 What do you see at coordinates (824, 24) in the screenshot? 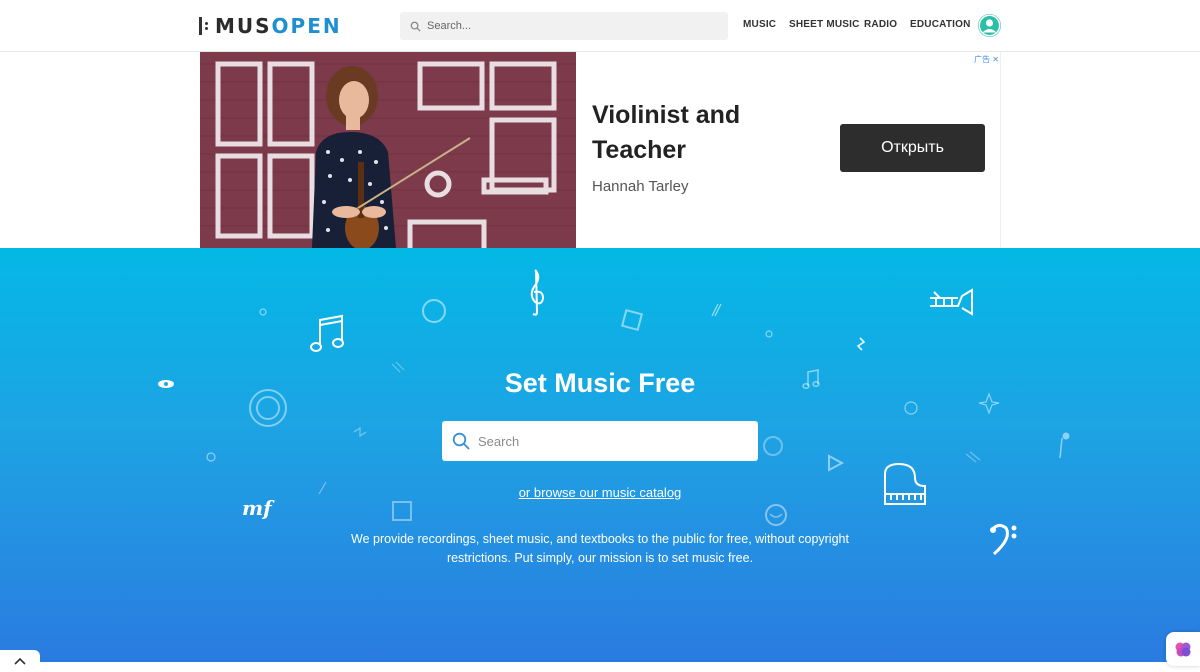
I see `nav-sheet-music: SHEET MUSIC` at bounding box center [824, 24].